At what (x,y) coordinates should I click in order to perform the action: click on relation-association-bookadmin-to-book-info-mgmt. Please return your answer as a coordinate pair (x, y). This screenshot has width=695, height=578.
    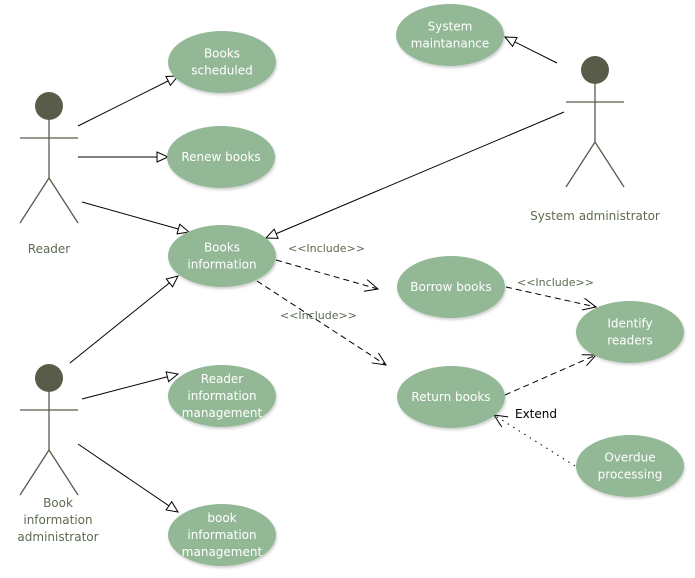
    Looking at the image, I should click on (128, 478).